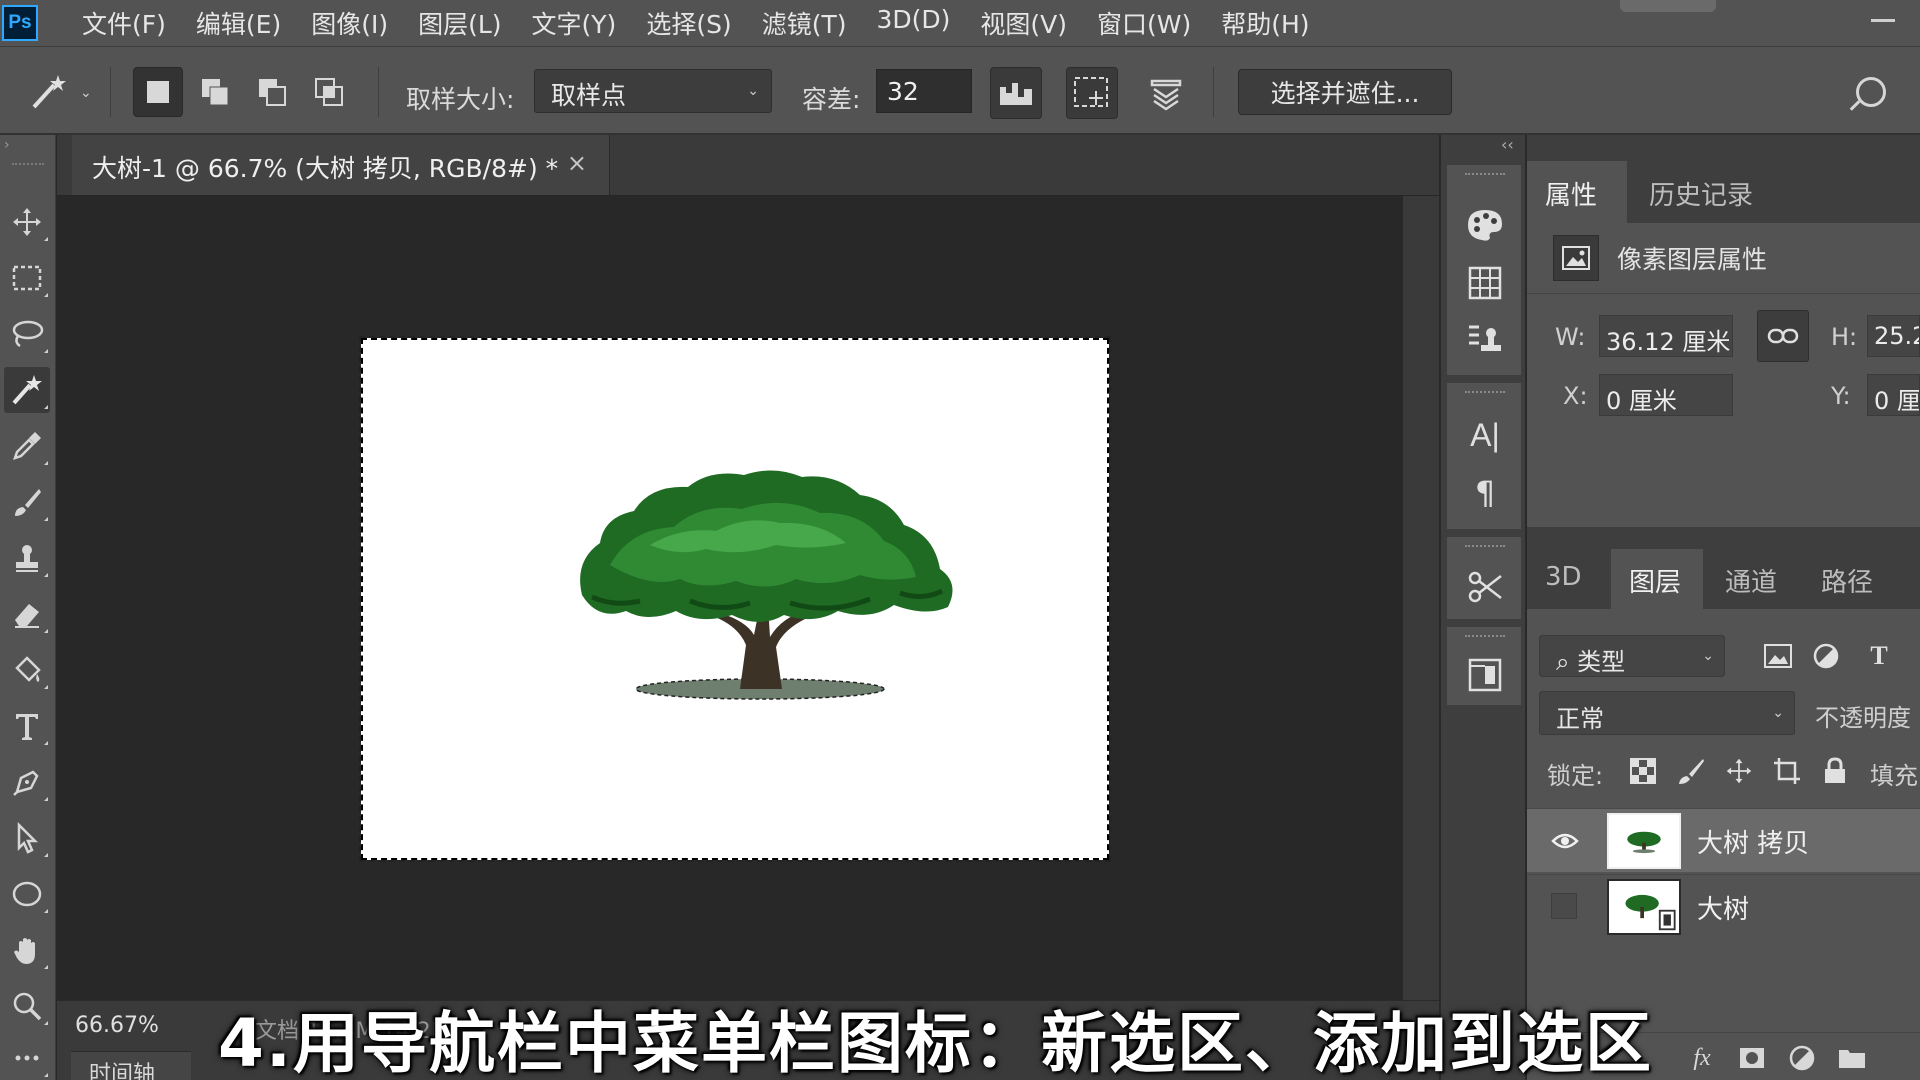  I want to click on eyedropper-tool-icon, so click(27, 446).